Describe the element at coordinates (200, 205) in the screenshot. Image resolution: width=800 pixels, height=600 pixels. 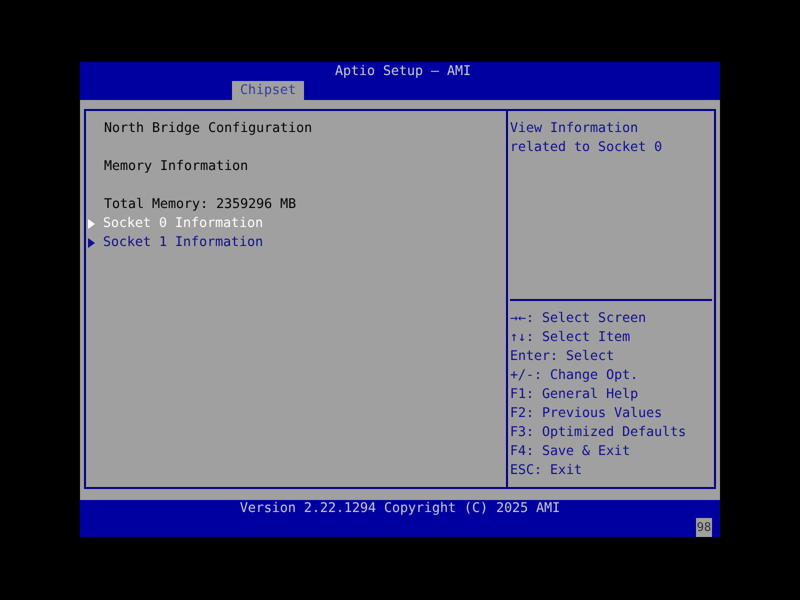
I see `menu-label: Total Memory: 2359296 MB` at that location.